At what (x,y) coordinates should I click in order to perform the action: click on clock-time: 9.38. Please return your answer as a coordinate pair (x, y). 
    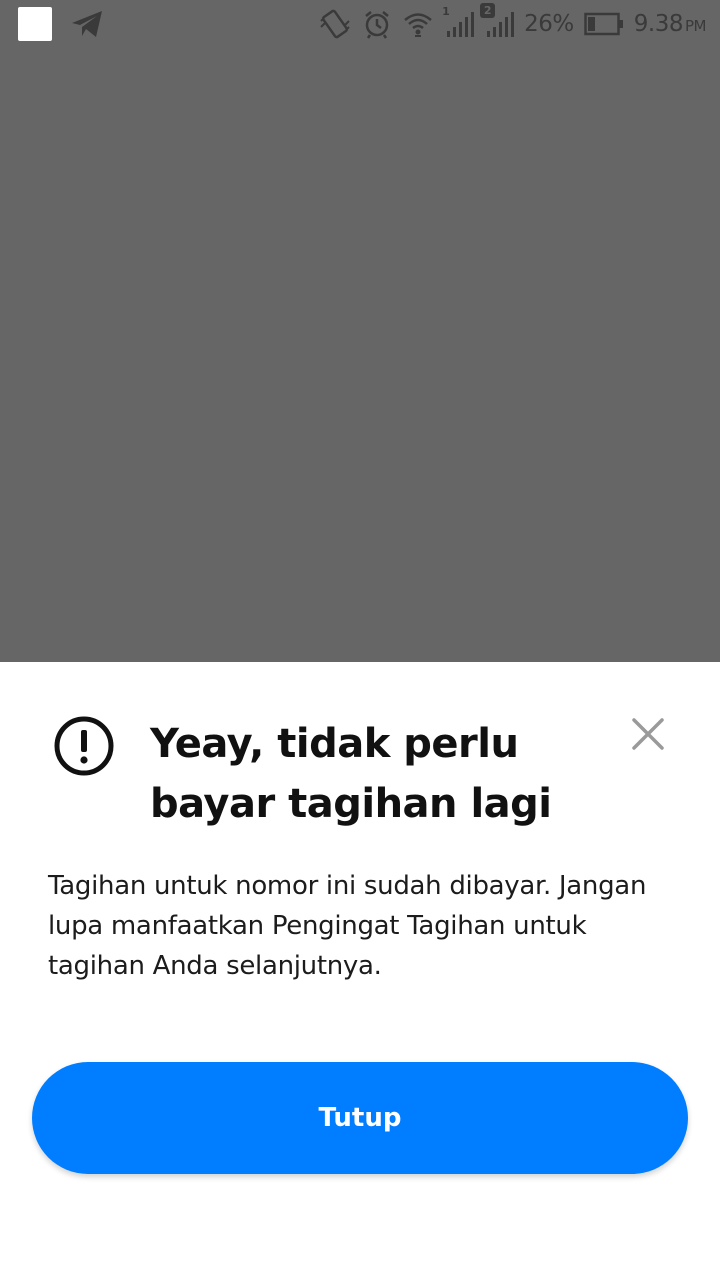
    Looking at the image, I should click on (658, 24).